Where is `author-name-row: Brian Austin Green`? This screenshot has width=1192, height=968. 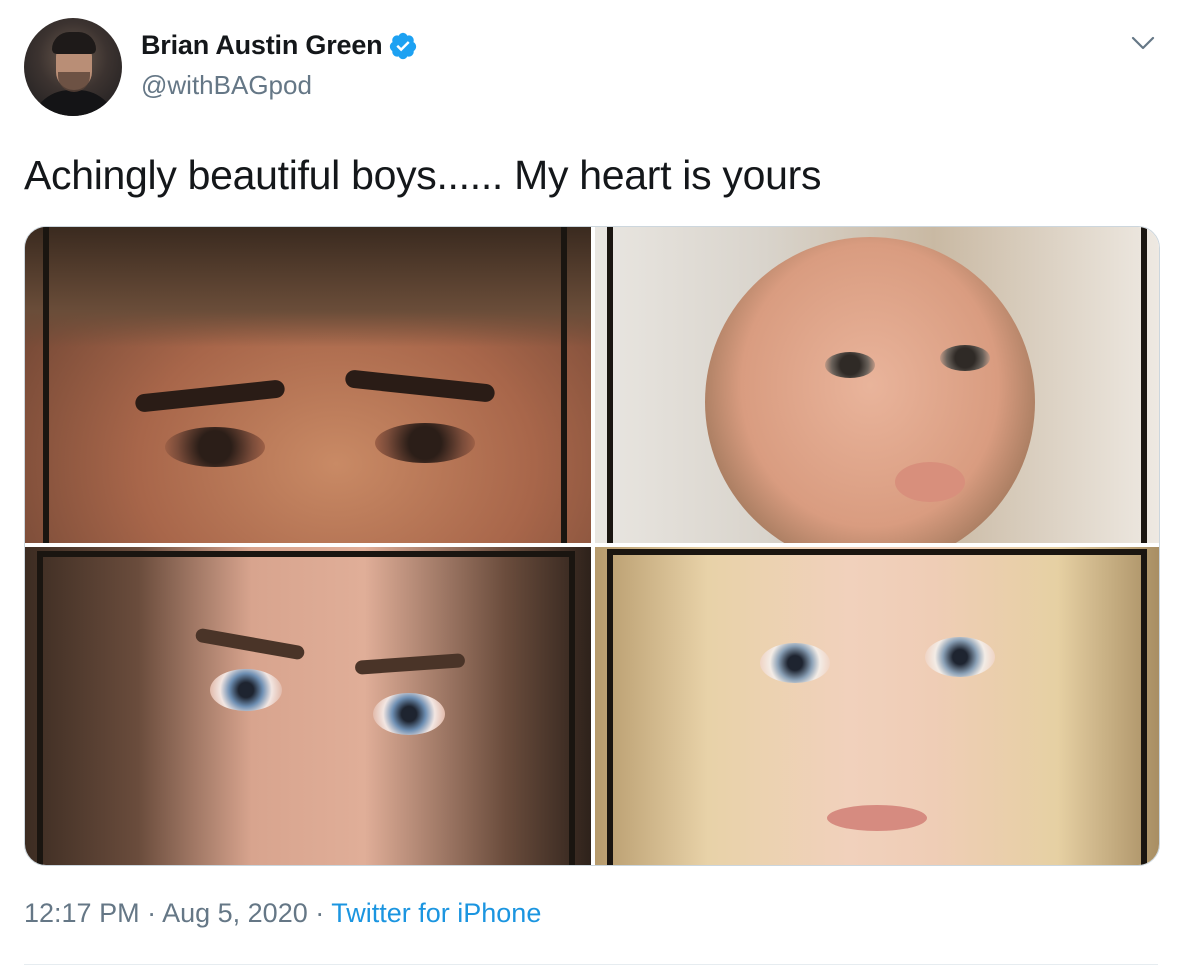
author-name-row: Brian Austin Green is located at coordinates (279, 45).